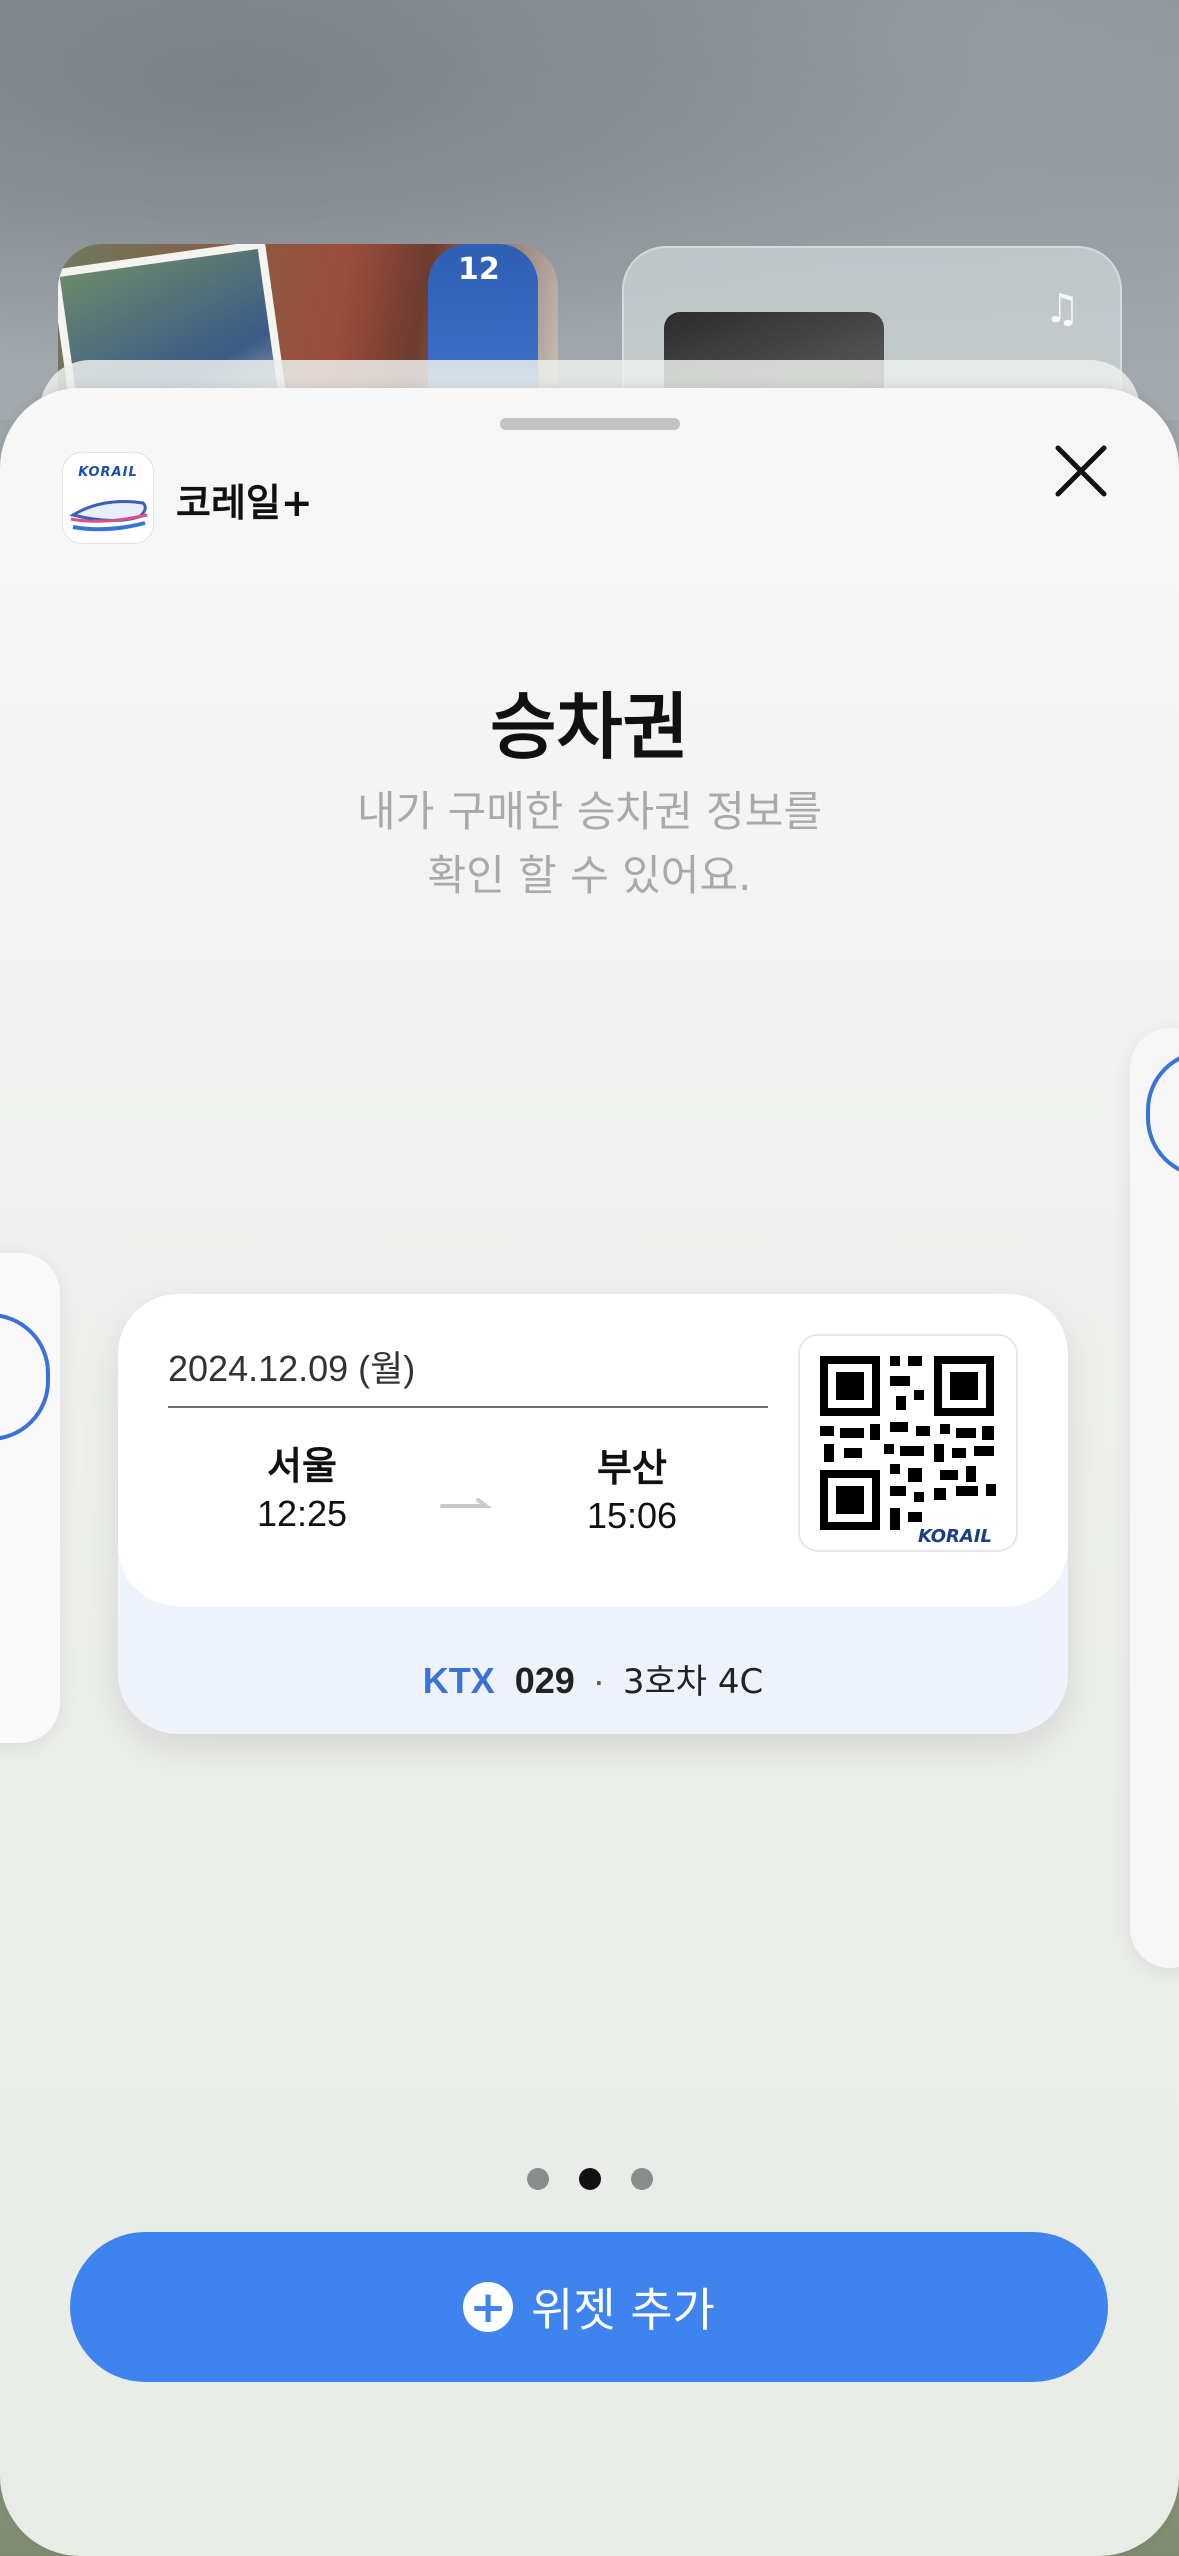 Image resolution: width=1179 pixels, height=2556 pixels. Describe the element at coordinates (292, 1368) in the screenshot. I see `ticket-date: 2024.12.09 (월)` at that location.